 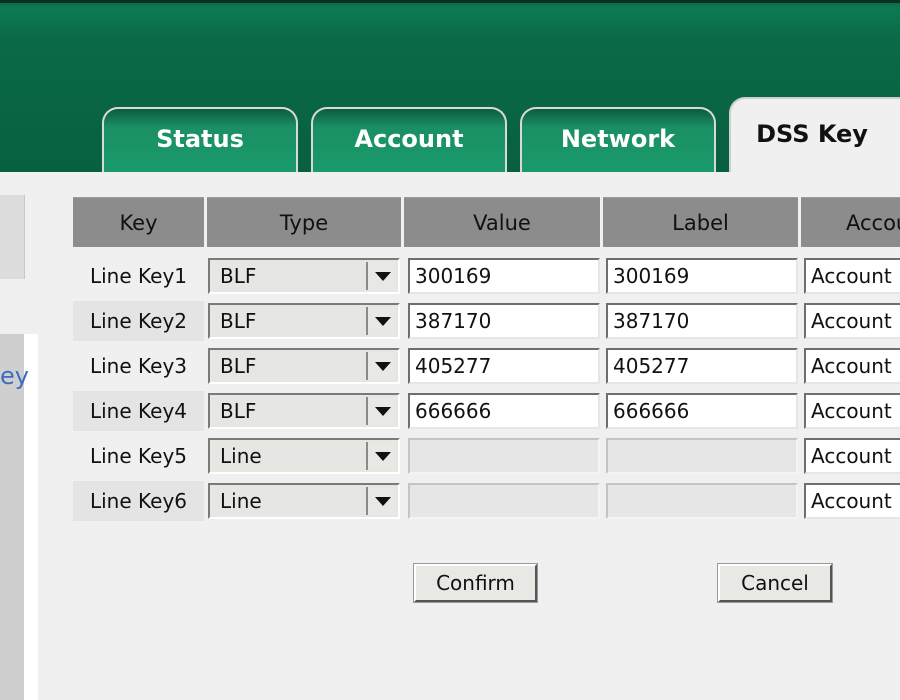 I want to click on tab-dss-key: DSS Key, so click(x=814, y=134).